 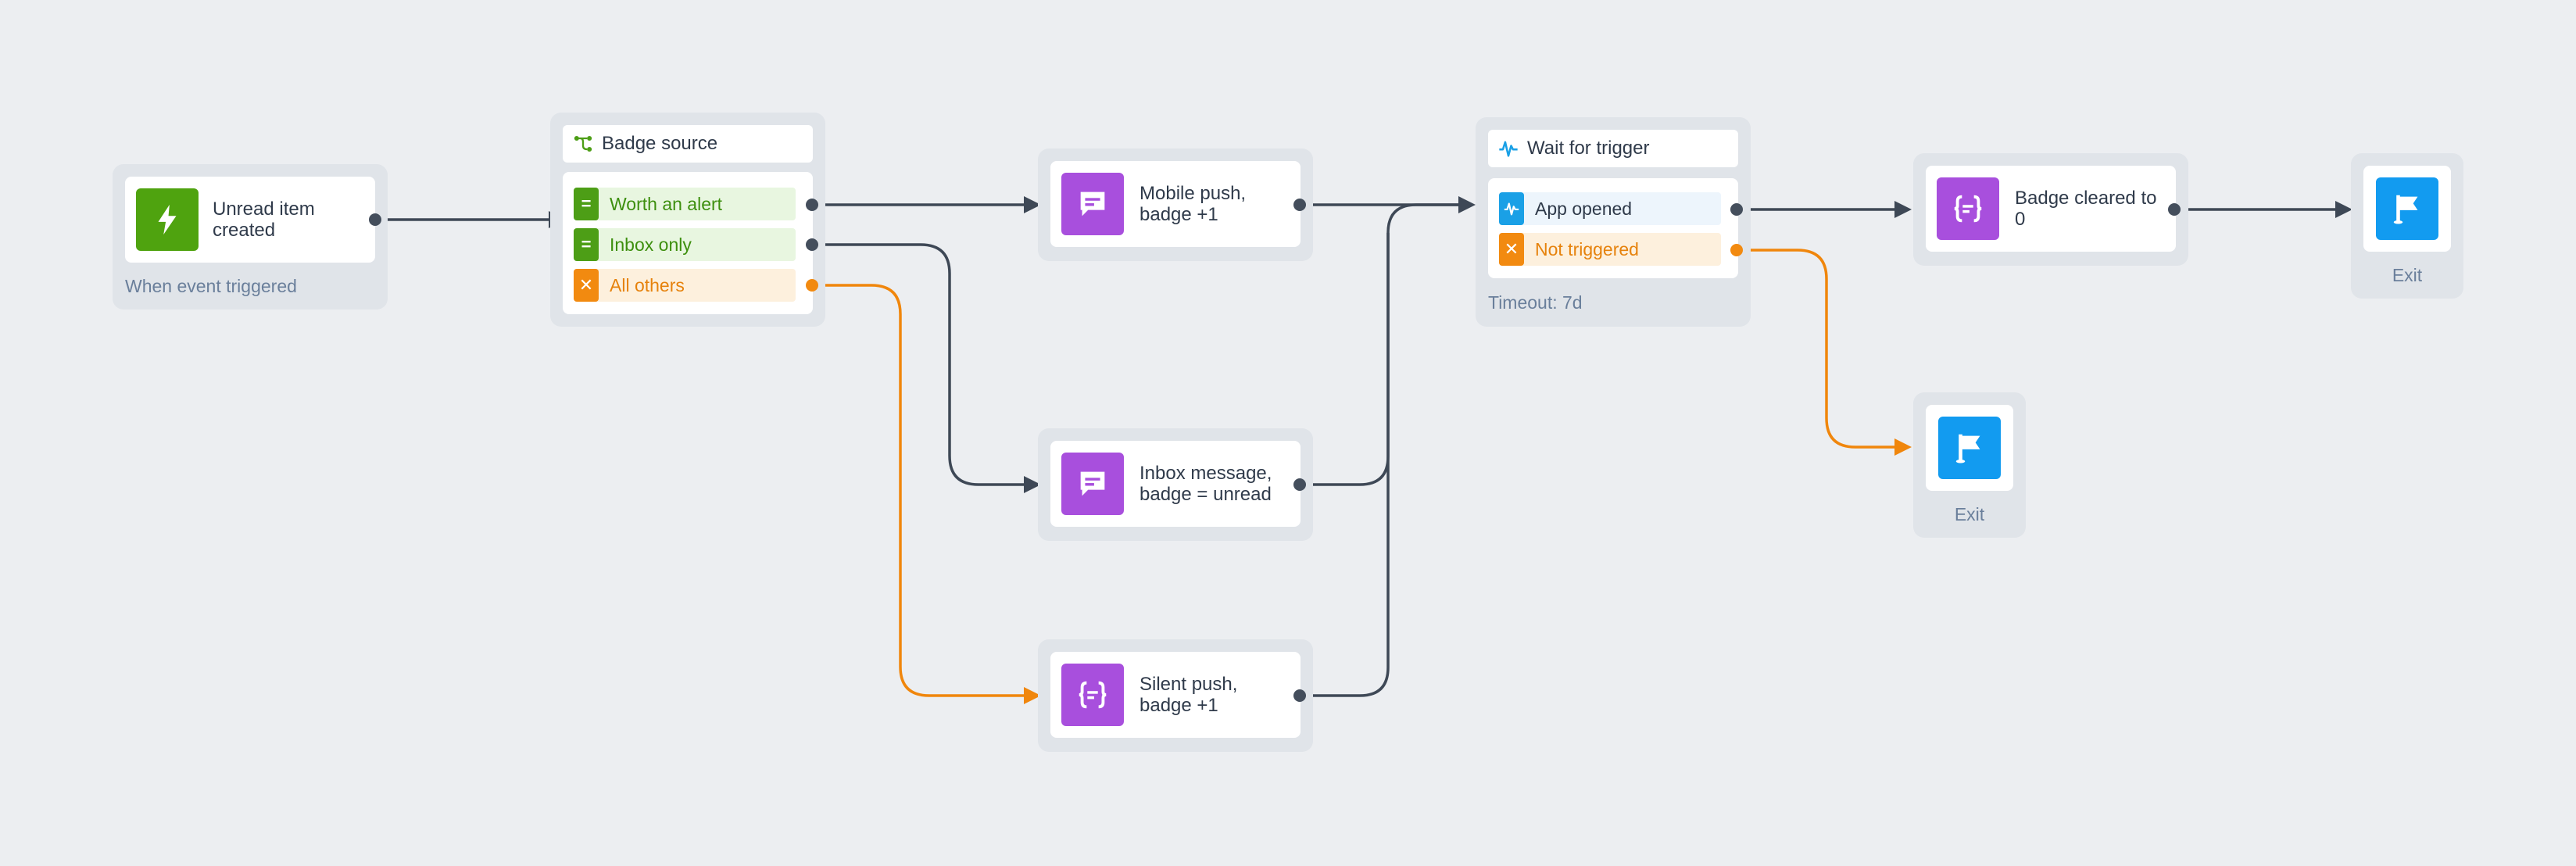 What do you see at coordinates (1193, 204) in the screenshot?
I see `node-mobile-push-label: Mobile push, badge +1` at bounding box center [1193, 204].